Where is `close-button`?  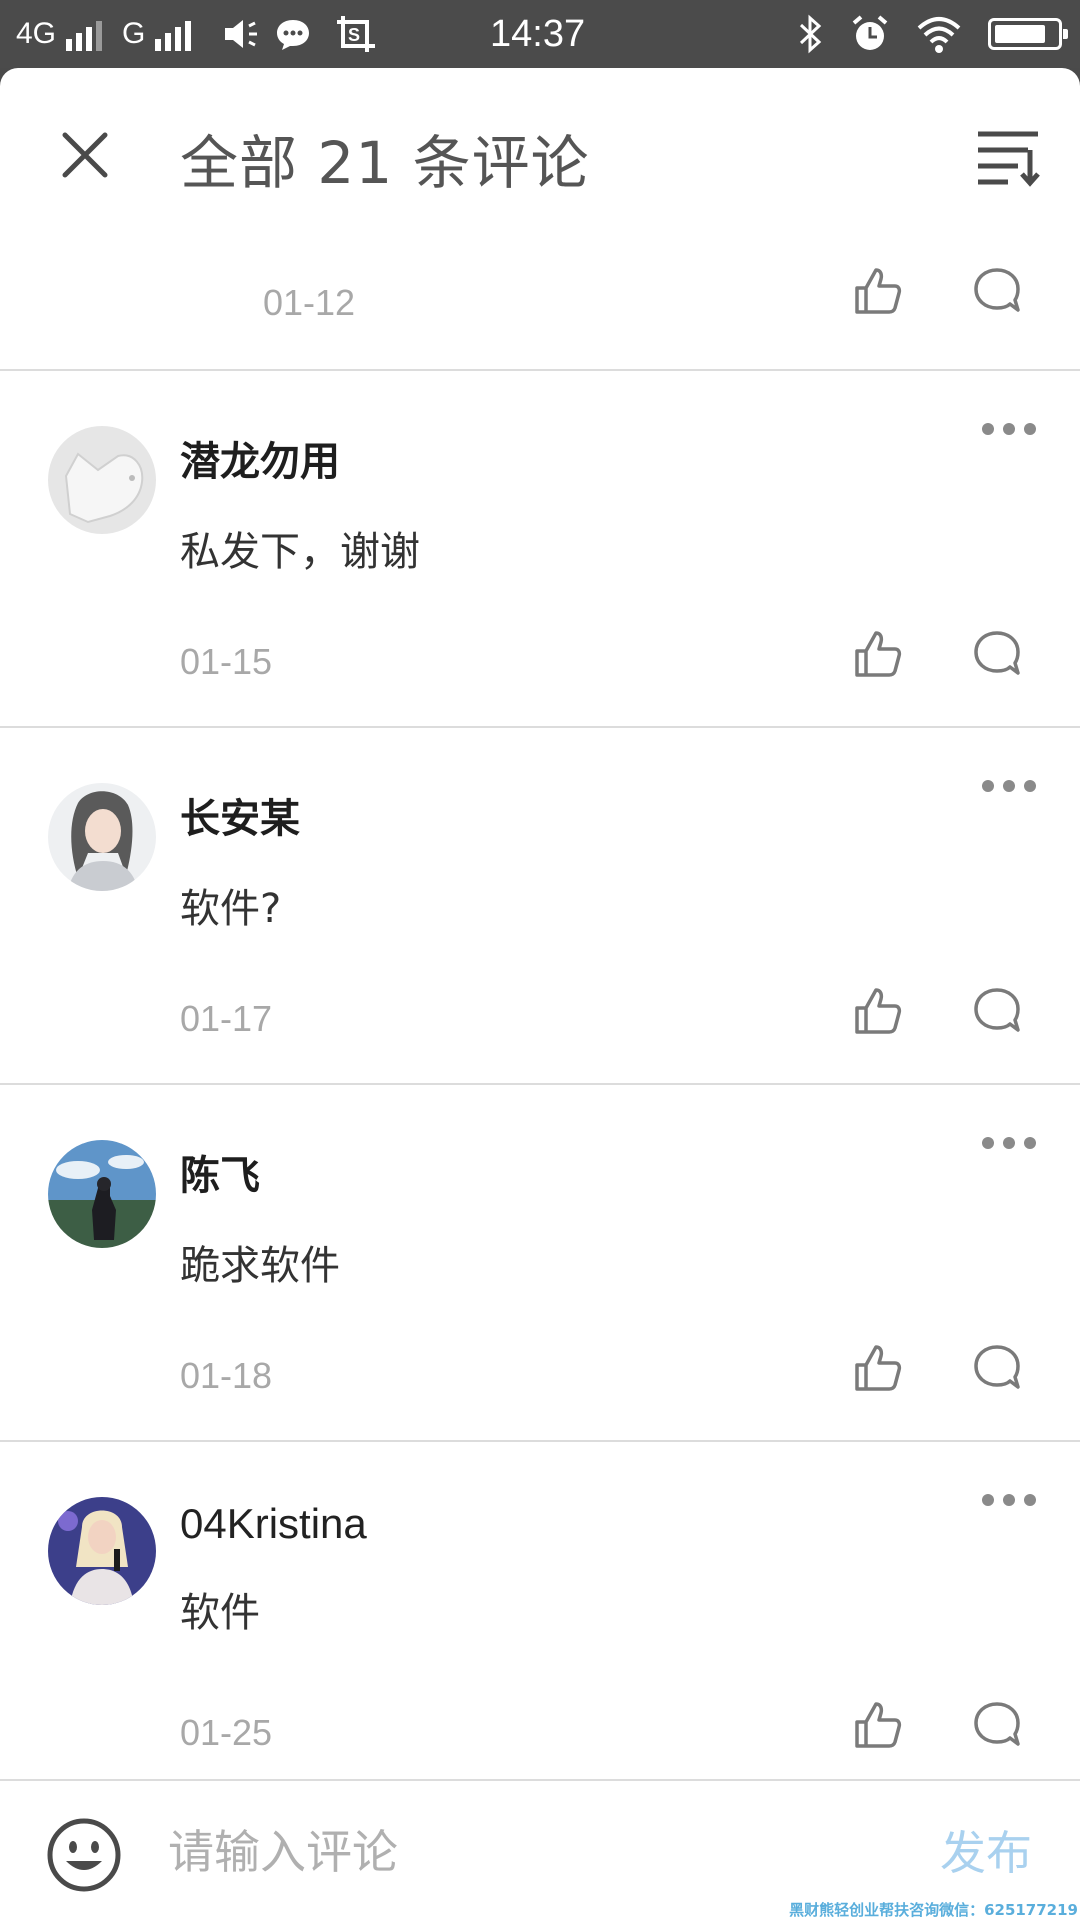
close-button is located at coordinates (85, 155).